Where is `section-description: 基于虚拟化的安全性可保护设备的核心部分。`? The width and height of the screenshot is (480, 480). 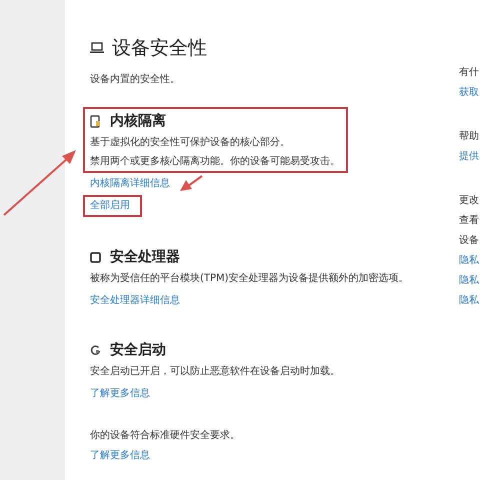 section-description: 基于虚拟化的安全性可保护设备的核心部分。 is located at coordinates (190, 143).